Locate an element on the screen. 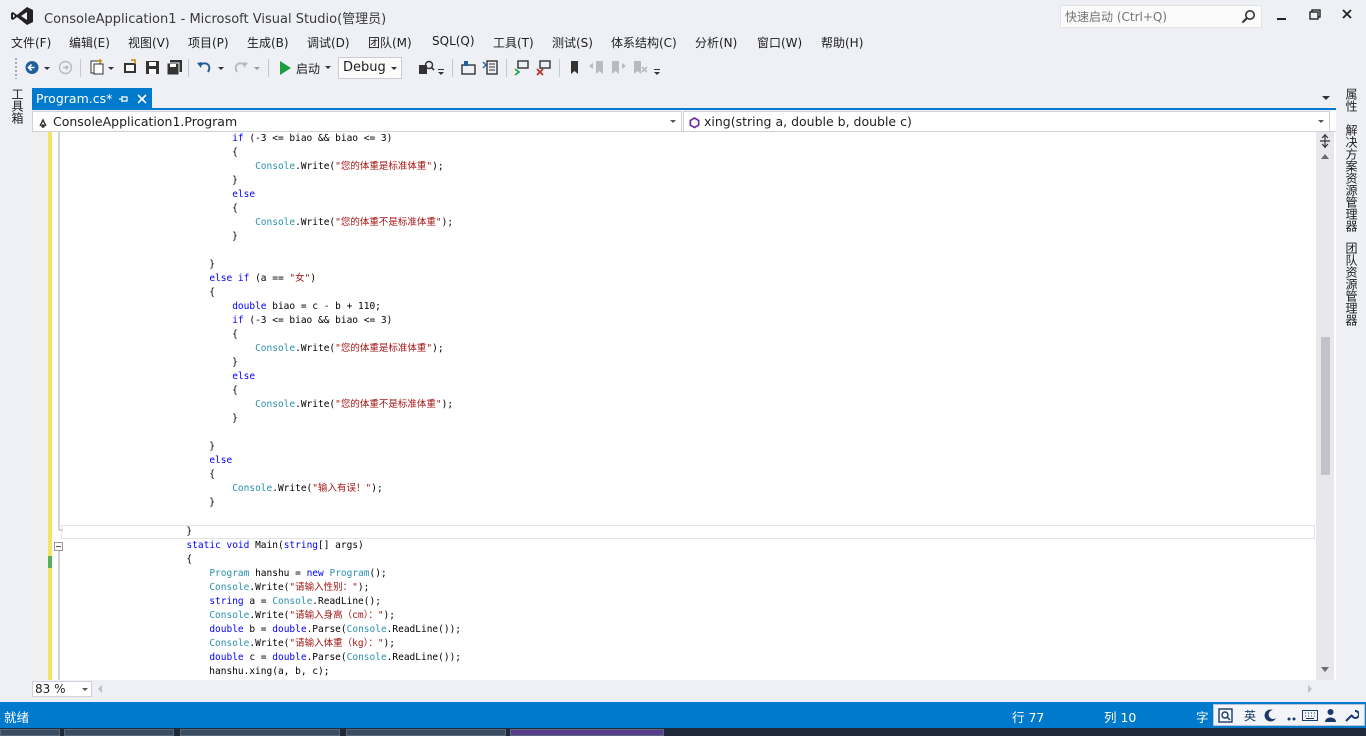 The image size is (1366, 736). close-icon is located at coordinates (142, 99).